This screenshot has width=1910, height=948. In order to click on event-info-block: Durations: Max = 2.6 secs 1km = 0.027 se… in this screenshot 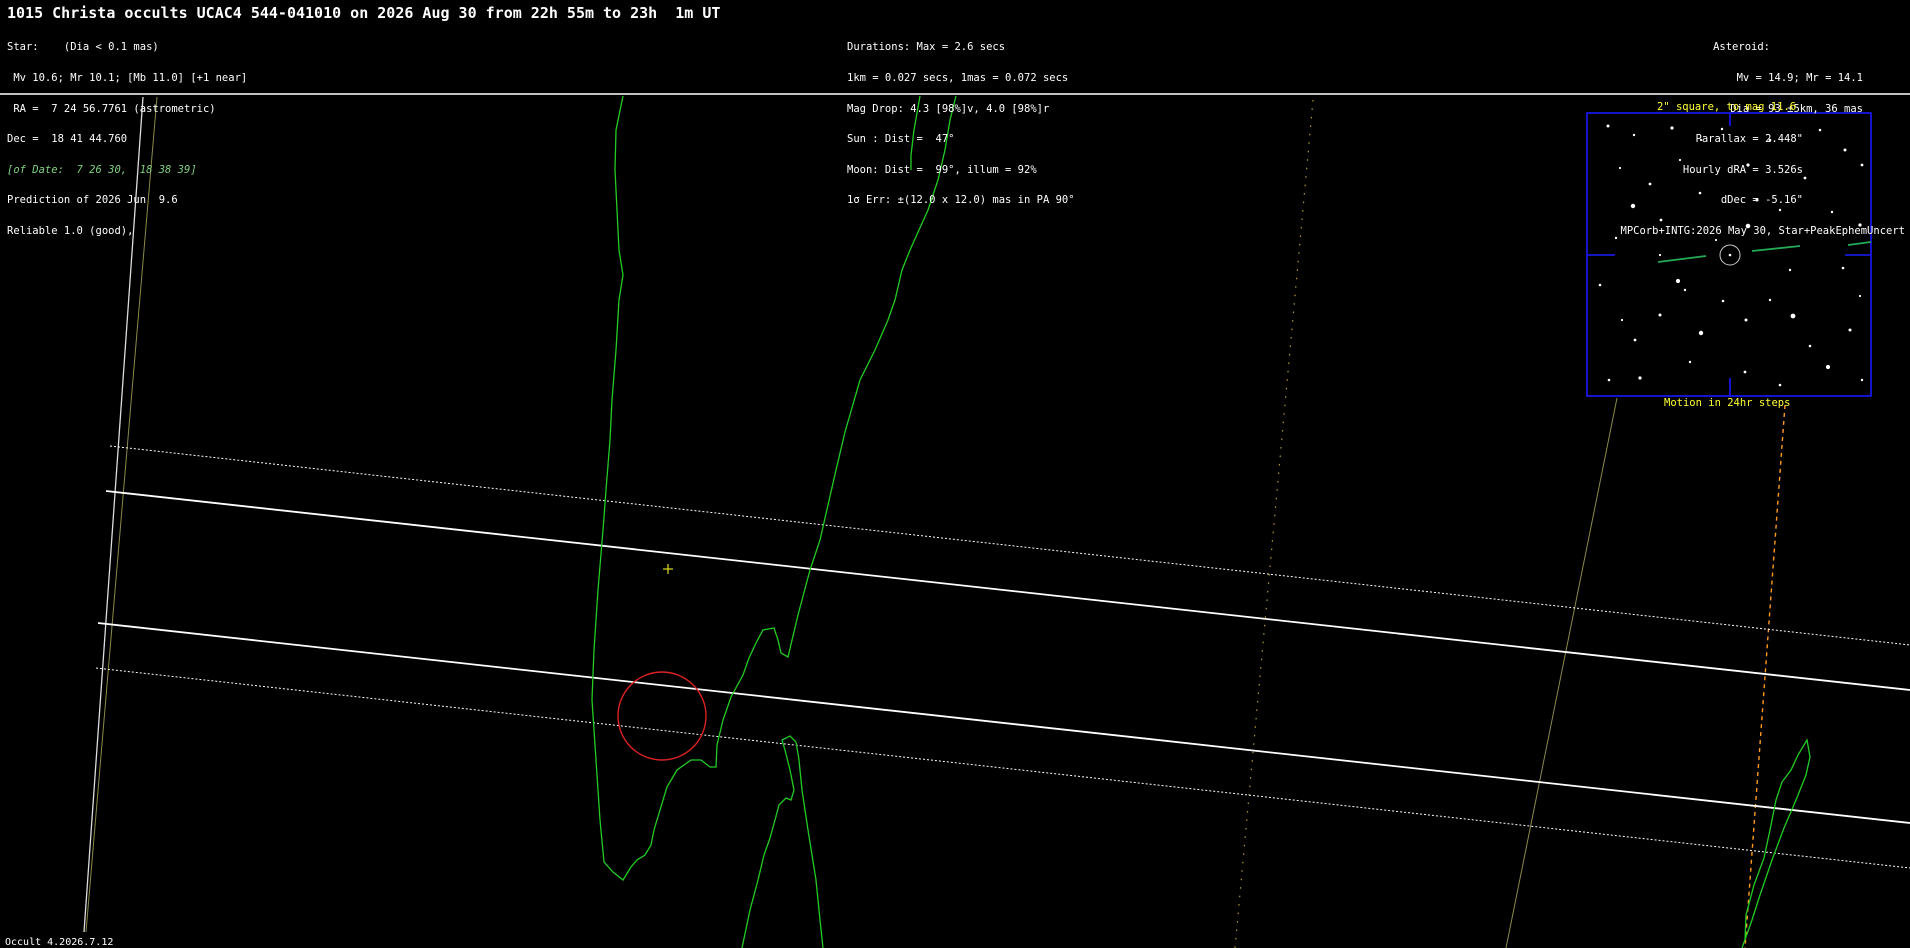, I will do `click(961, 119)`.